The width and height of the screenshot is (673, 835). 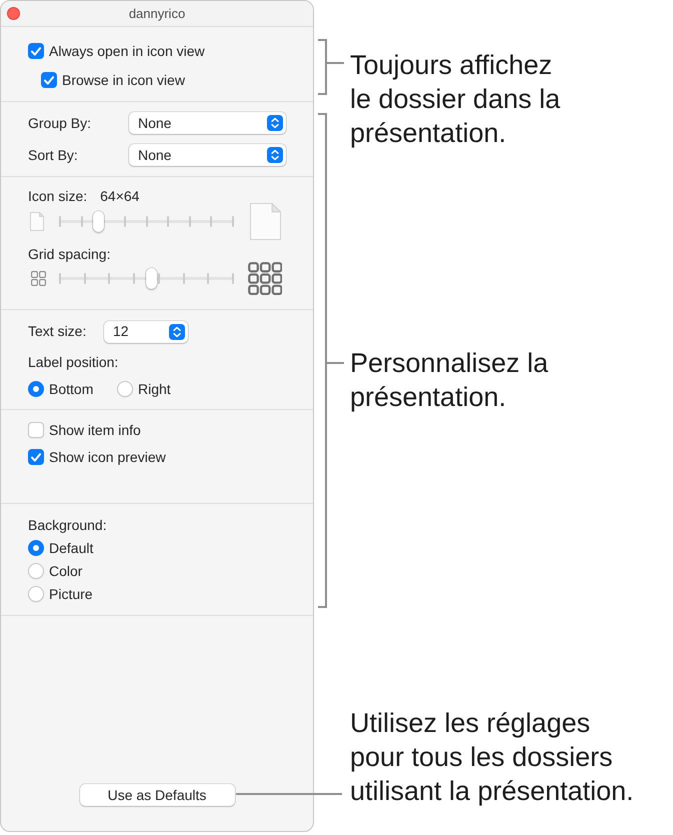 I want to click on dropdown: 12, so click(x=146, y=331).